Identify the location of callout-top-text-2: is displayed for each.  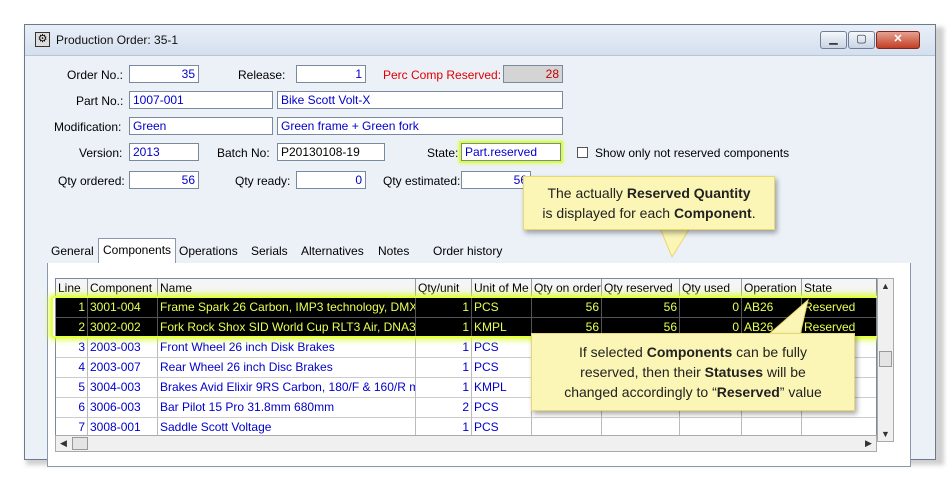
(608, 213).